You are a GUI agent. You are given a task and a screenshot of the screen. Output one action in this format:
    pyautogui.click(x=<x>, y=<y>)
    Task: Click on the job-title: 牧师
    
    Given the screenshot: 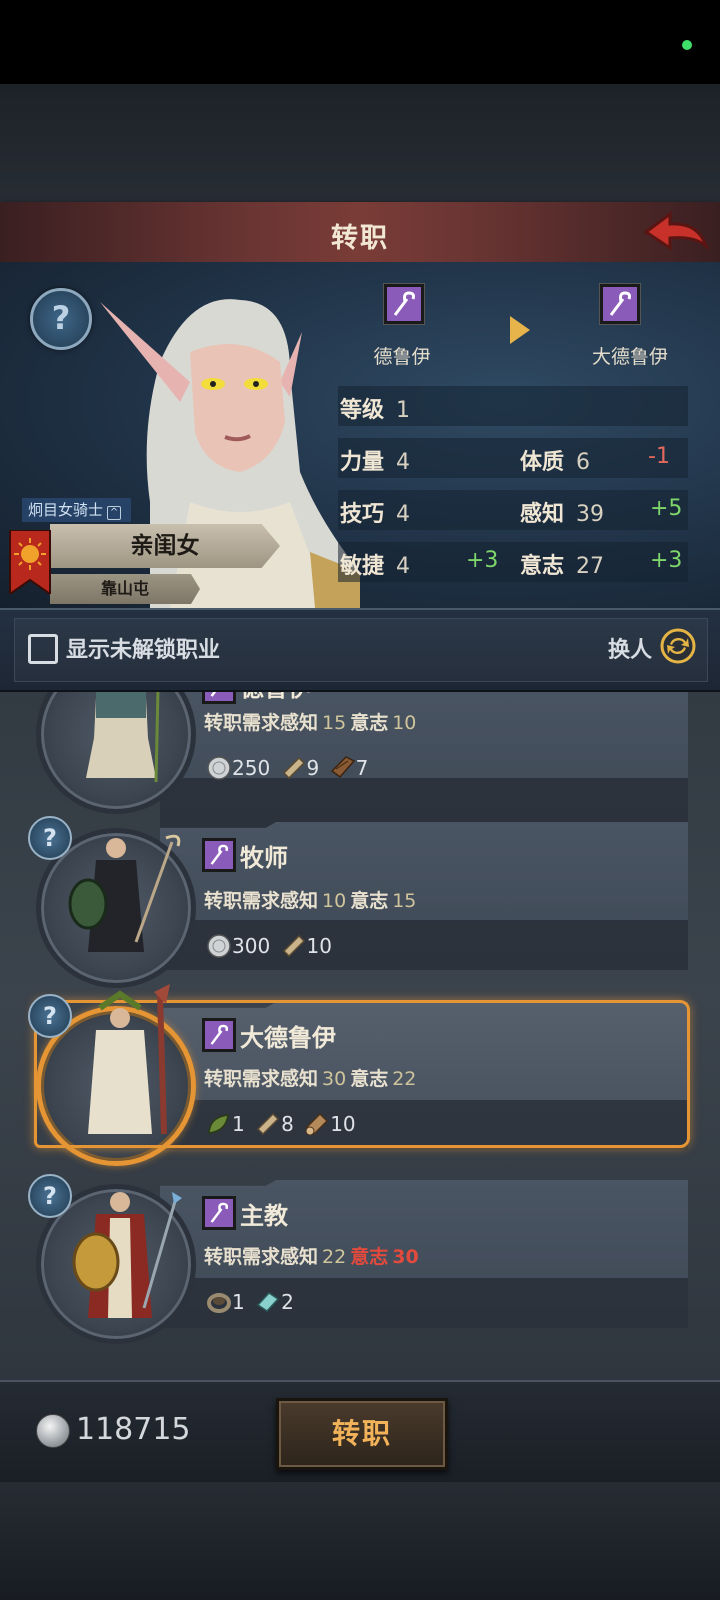 What is the action you would take?
    pyautogui.click(x=264, y=858)
    